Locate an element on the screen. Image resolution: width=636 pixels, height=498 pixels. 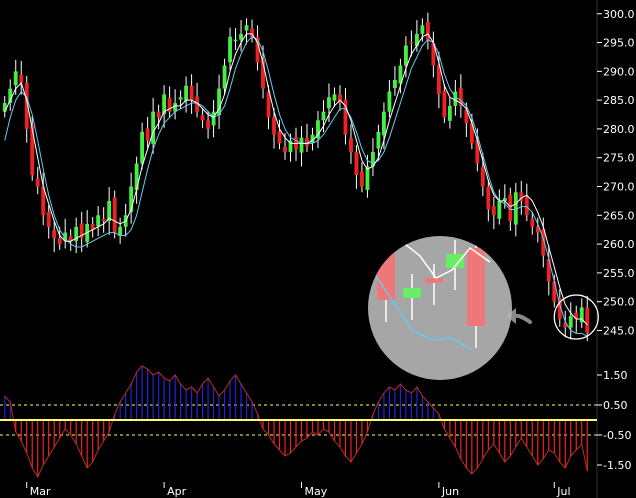
indicator-tick-label: 1.50 is located at coordinates (615, 375).